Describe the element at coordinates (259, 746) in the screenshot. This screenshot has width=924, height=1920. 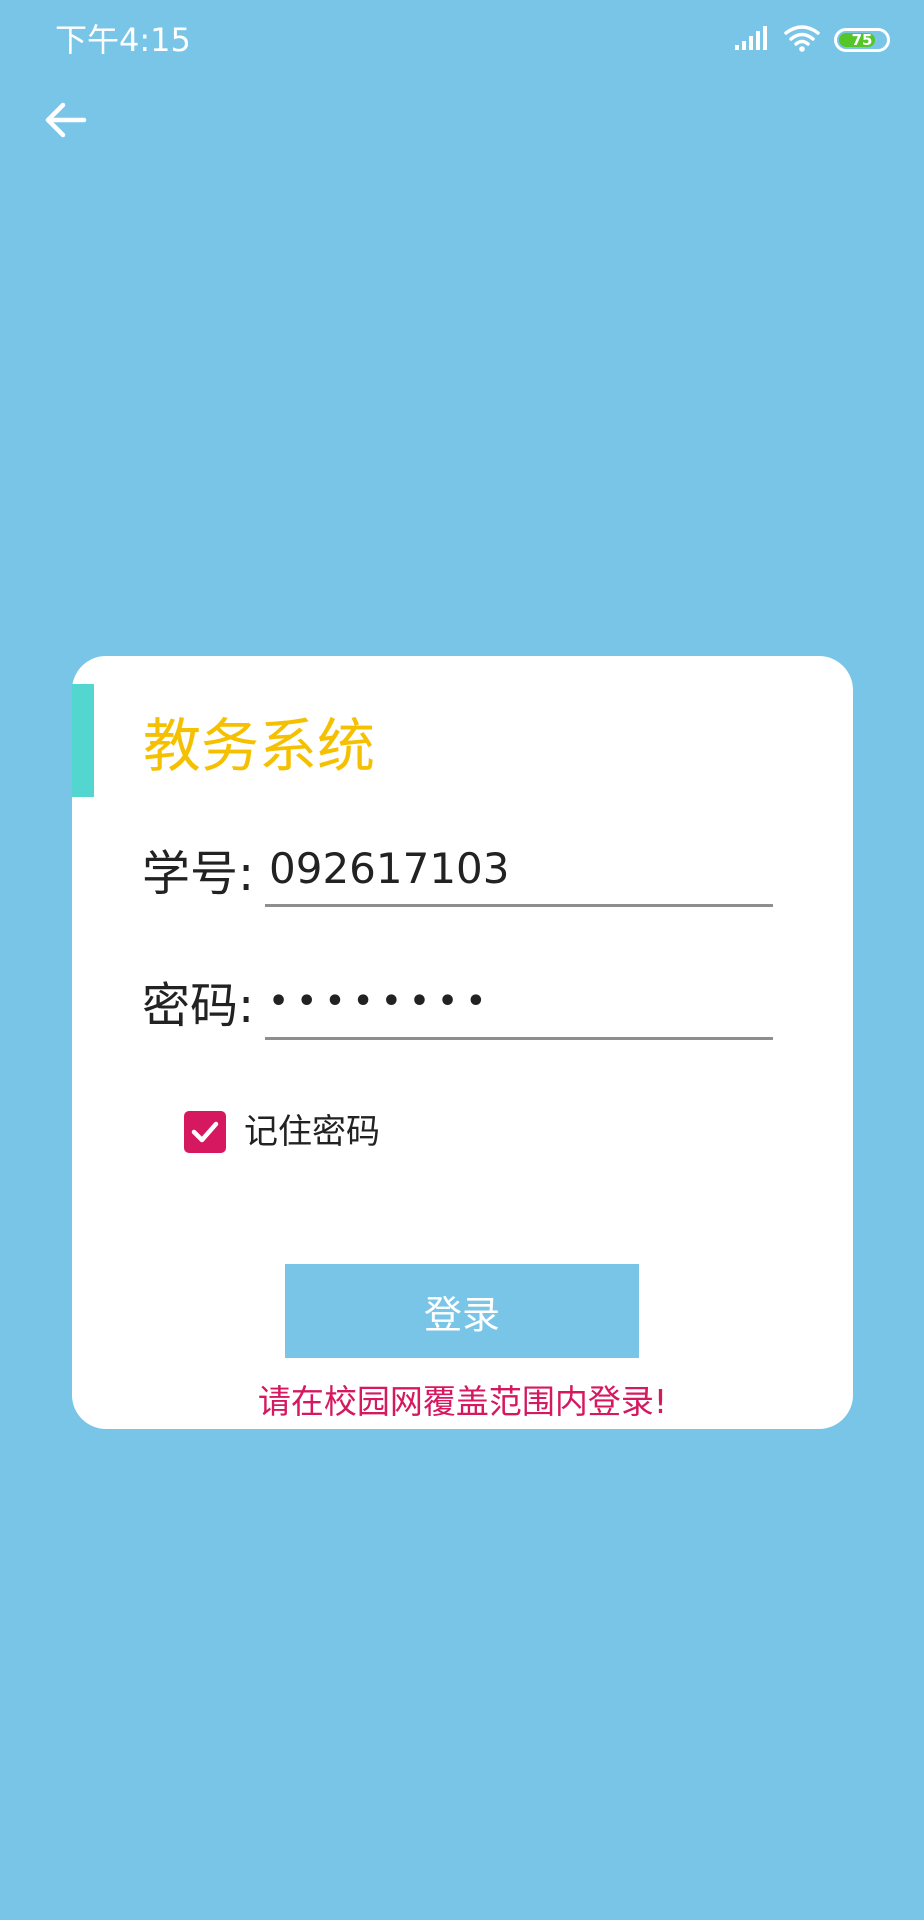
I see `page-title: 教务系统` at that location.